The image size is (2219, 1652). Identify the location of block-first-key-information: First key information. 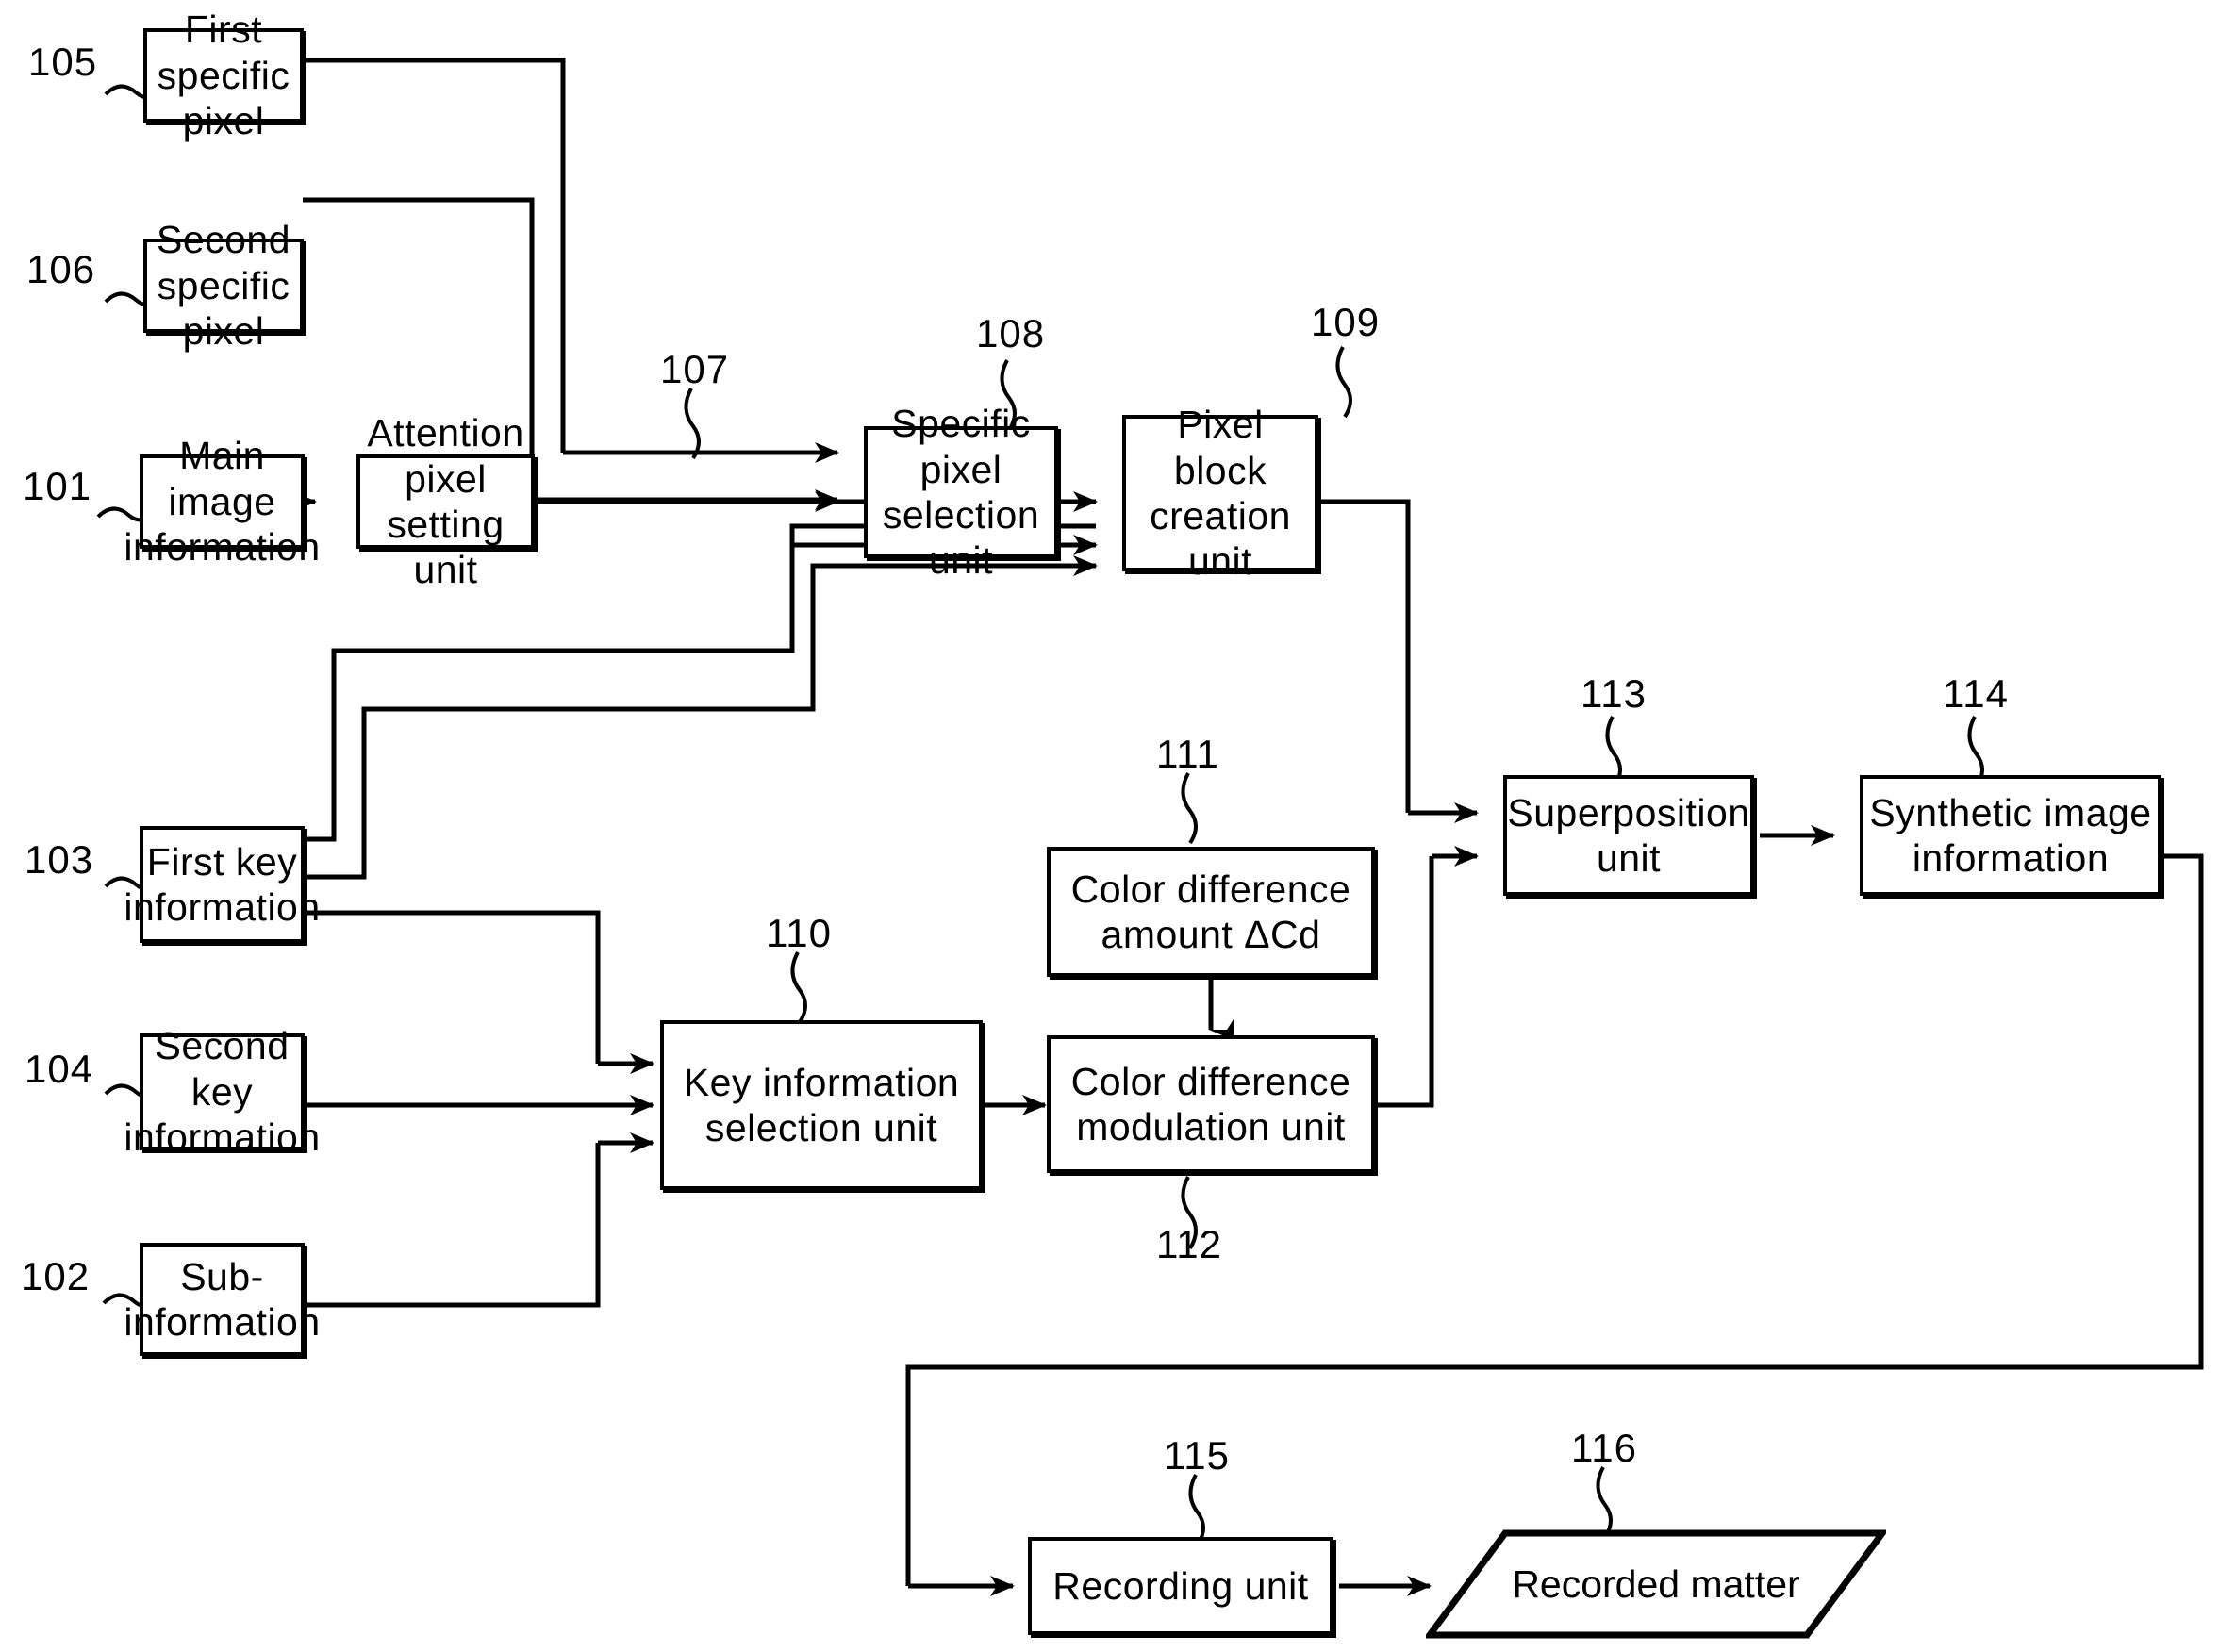
(222, 884).